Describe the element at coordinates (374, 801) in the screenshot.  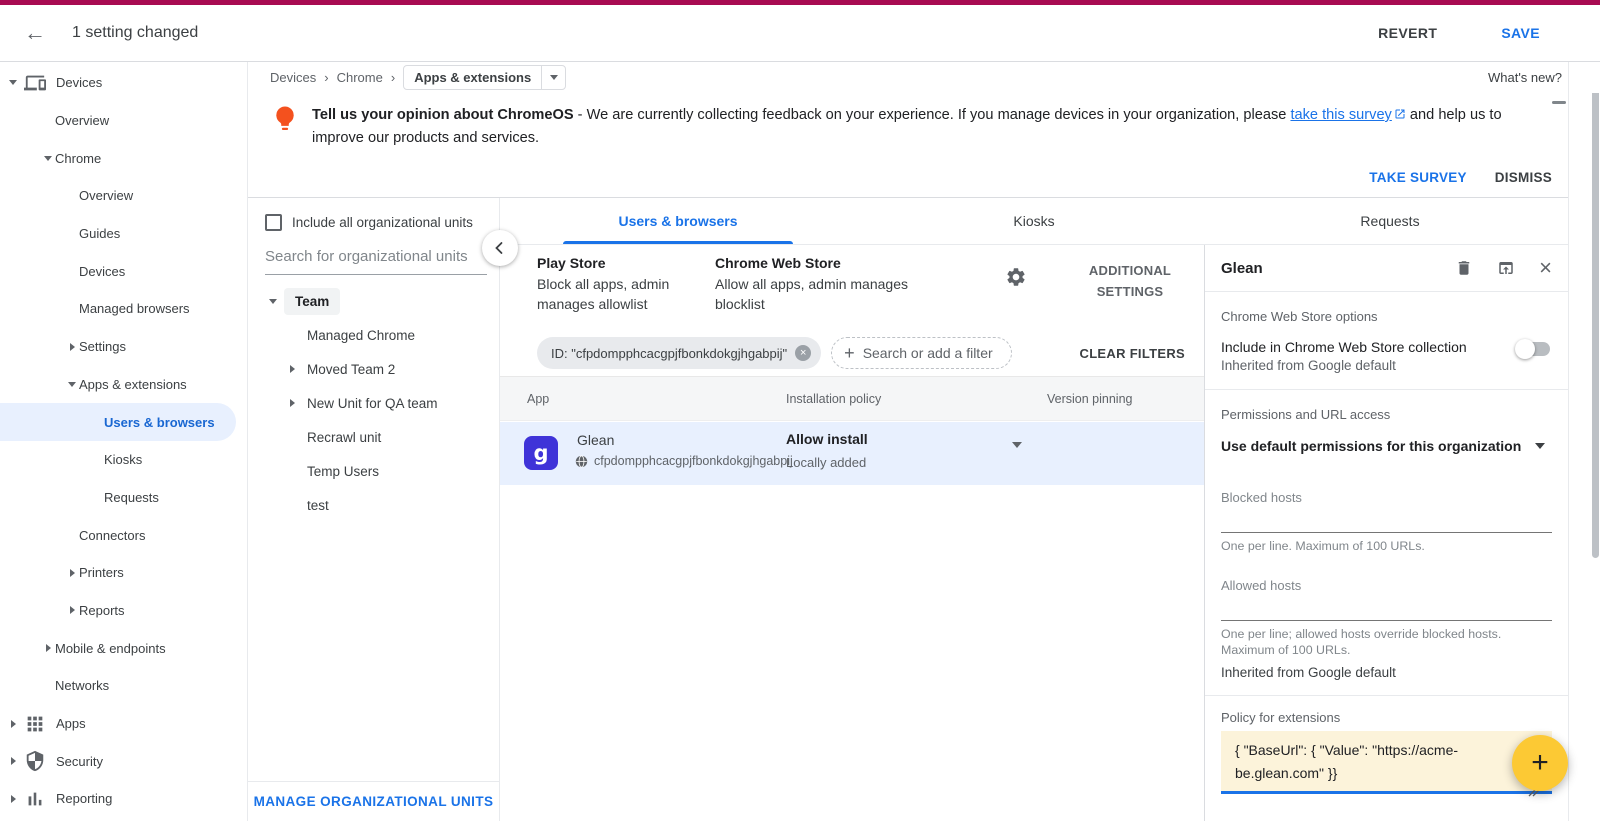
I see `manage-org-units-link: MANAGE ORGANIZATIONAL UNITS` at that location.